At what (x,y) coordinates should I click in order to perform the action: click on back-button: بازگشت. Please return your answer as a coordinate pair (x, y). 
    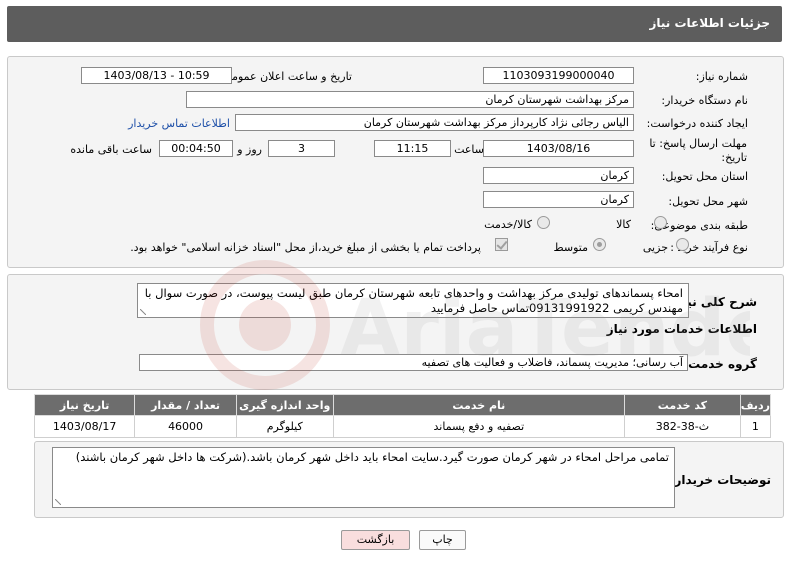
    Looking at the image, I should click on (375, 540).